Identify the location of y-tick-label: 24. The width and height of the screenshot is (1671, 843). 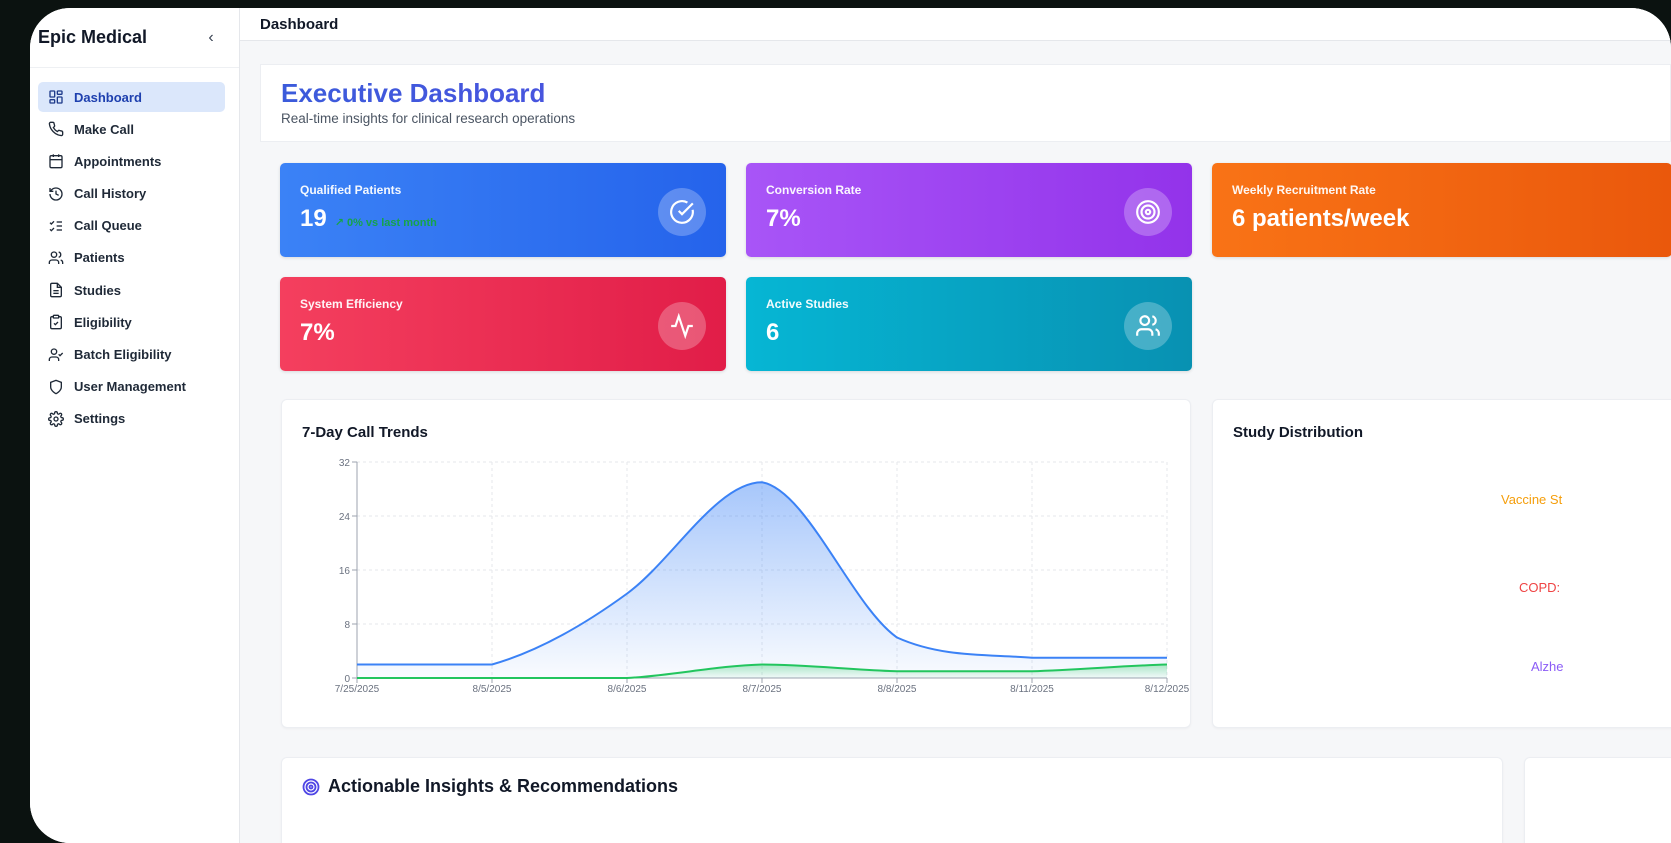
(345, 517).